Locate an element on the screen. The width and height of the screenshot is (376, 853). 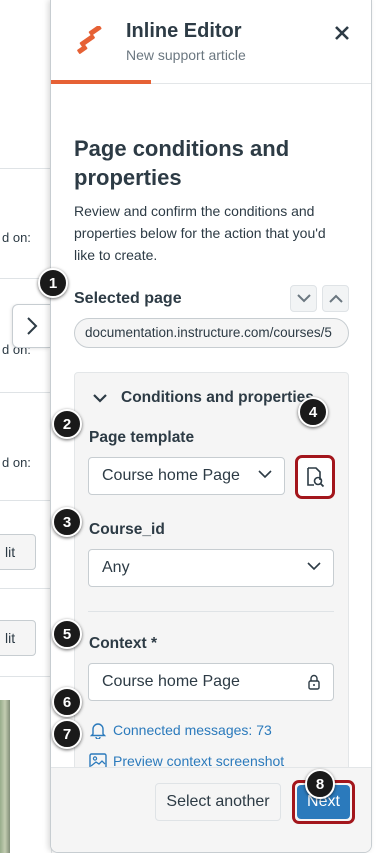
connected-messages-label: Connected messages: 73 is located at coordinates (192, 730).